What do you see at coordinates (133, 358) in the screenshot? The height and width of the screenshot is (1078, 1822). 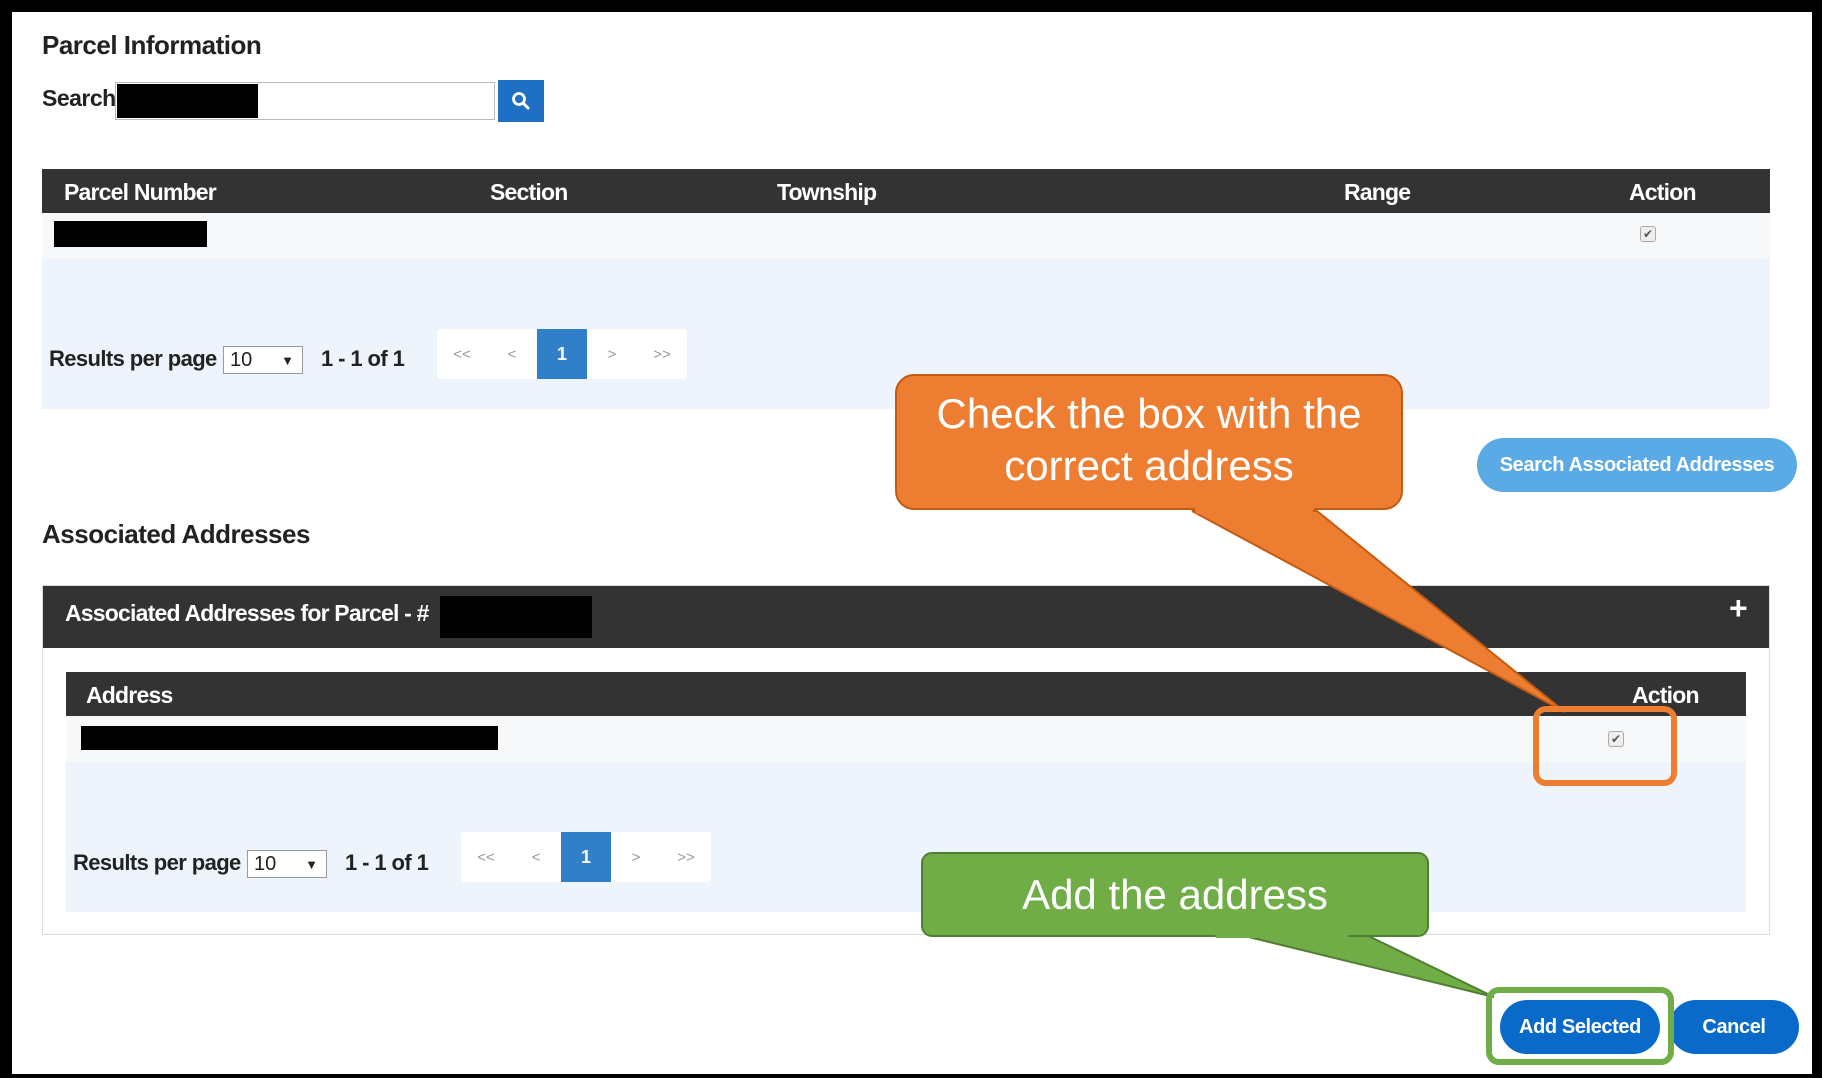 I see `parcel-rpp-label: Results per page` at bounding box center [133, 358].